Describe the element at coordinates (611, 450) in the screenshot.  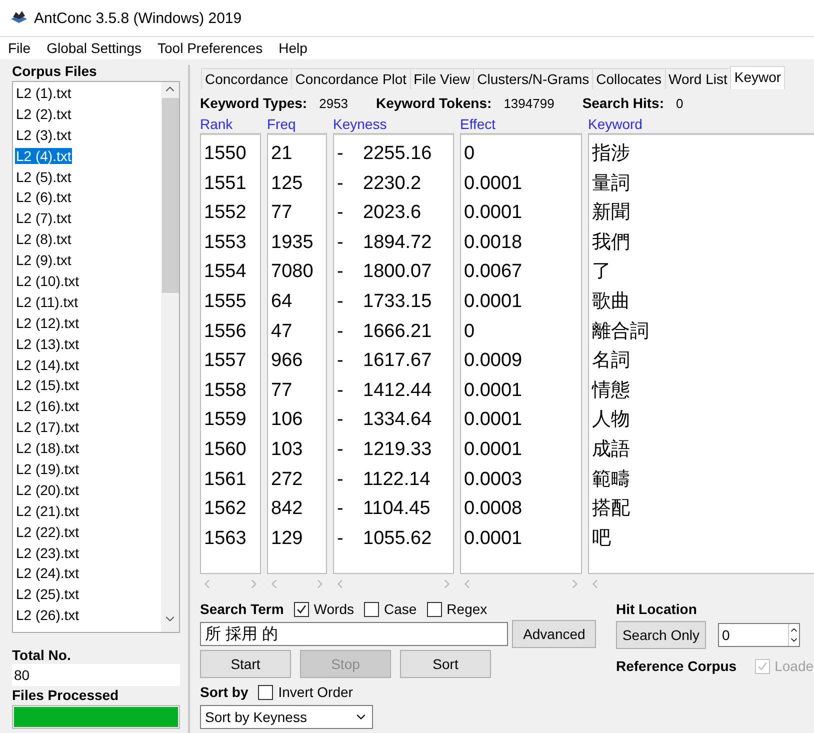
I see `table-cell-text: 成語` at that location.